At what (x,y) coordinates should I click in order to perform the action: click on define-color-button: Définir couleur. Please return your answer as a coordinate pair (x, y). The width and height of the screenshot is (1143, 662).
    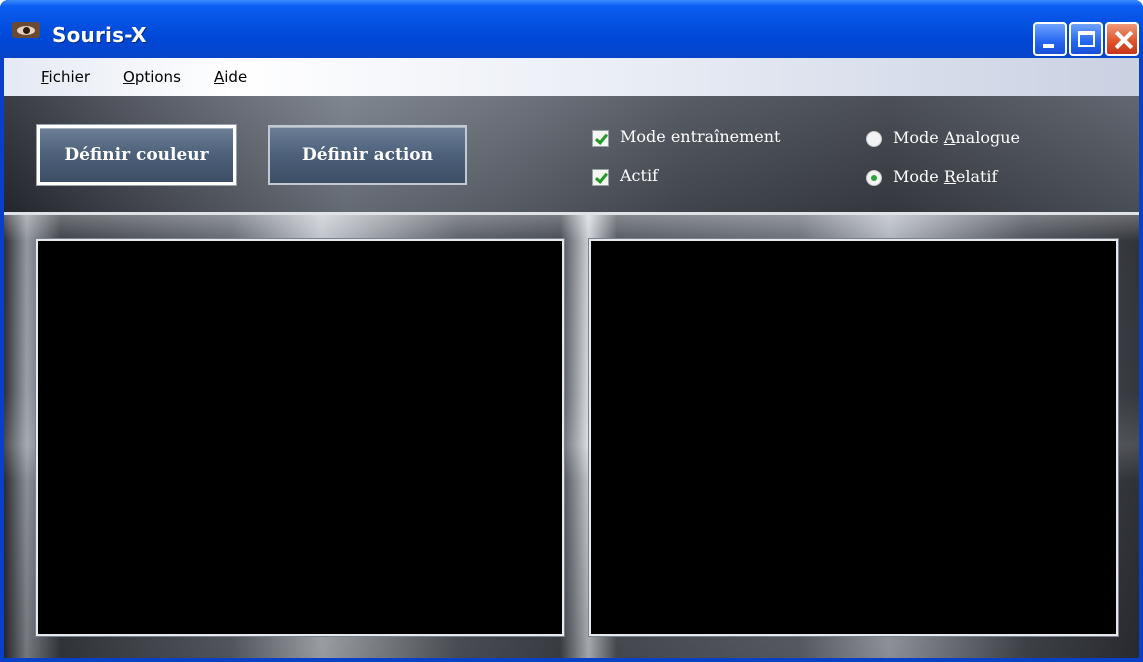
    Looking at the image, I should click on (136, 155).